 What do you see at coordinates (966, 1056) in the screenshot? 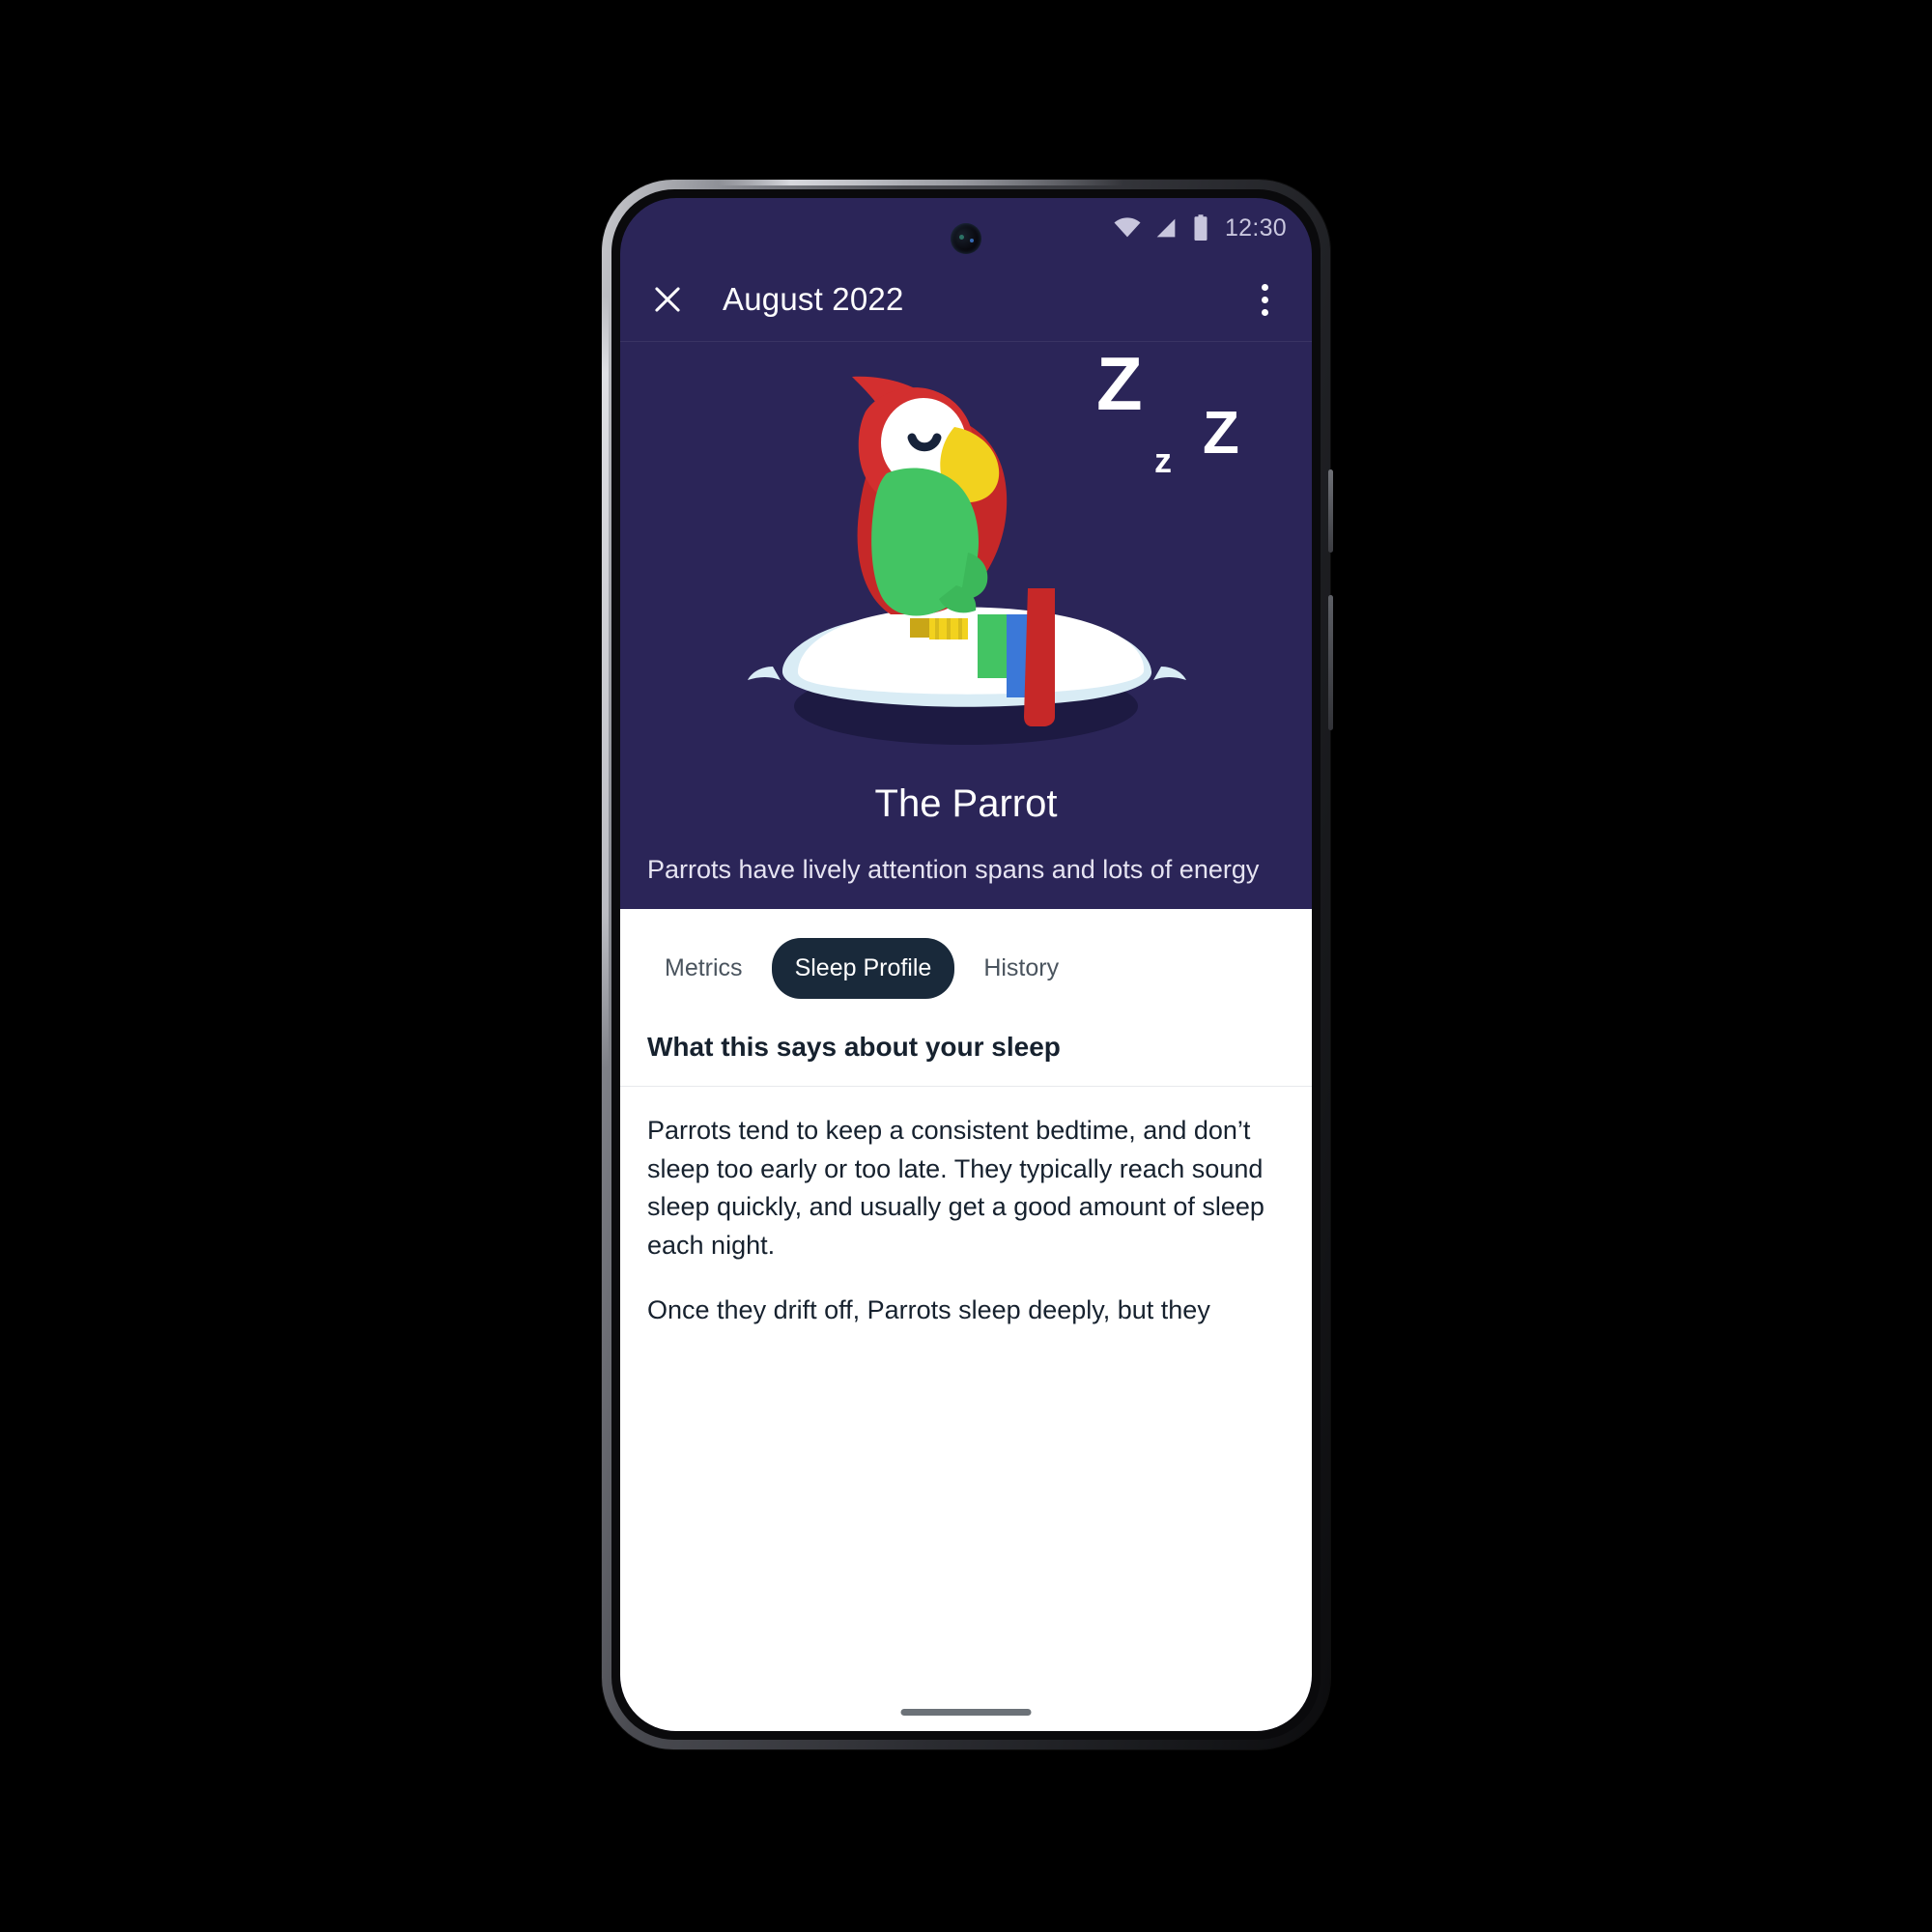
I see `section-heading: What this says about your sleep` at bounding box center [966, 1056].